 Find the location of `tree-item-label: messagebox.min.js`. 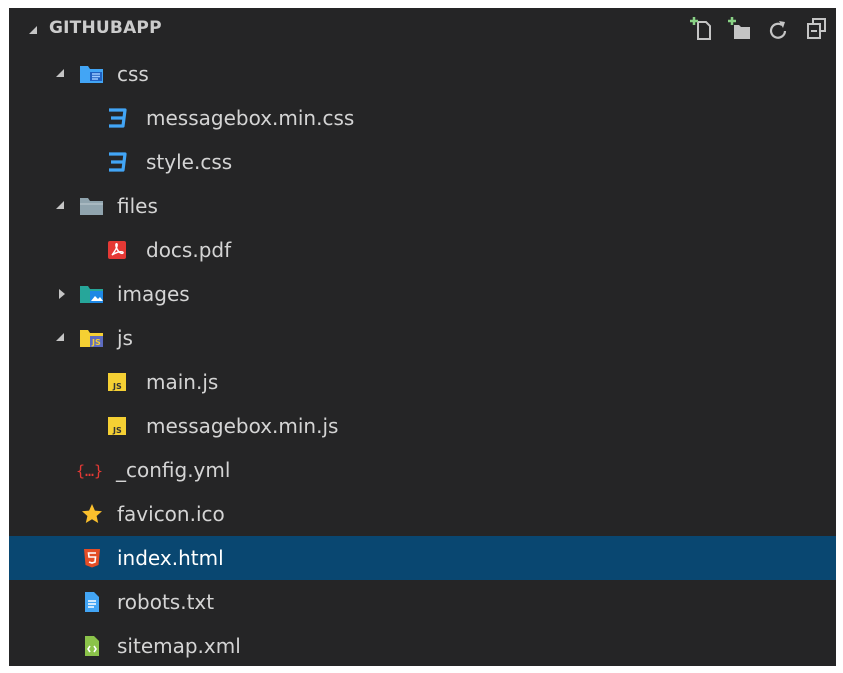

tree-item-label: messagebox.min.js is located at coordinates (242, 426).